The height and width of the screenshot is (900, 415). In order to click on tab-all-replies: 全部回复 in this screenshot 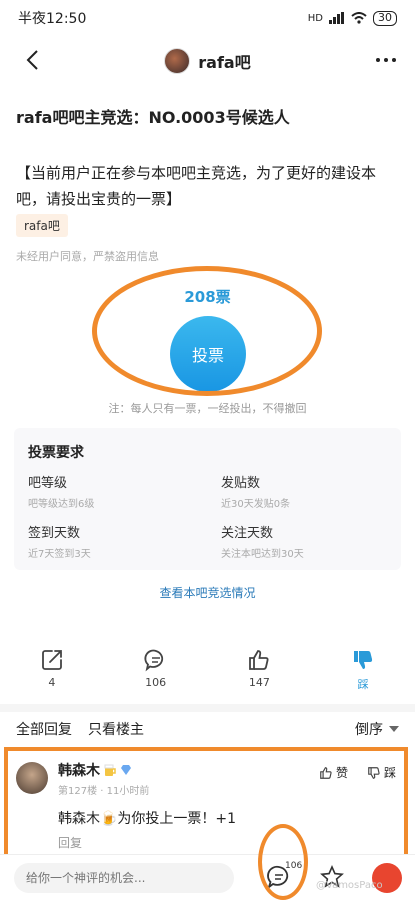, I will do `click(44, 729)`.